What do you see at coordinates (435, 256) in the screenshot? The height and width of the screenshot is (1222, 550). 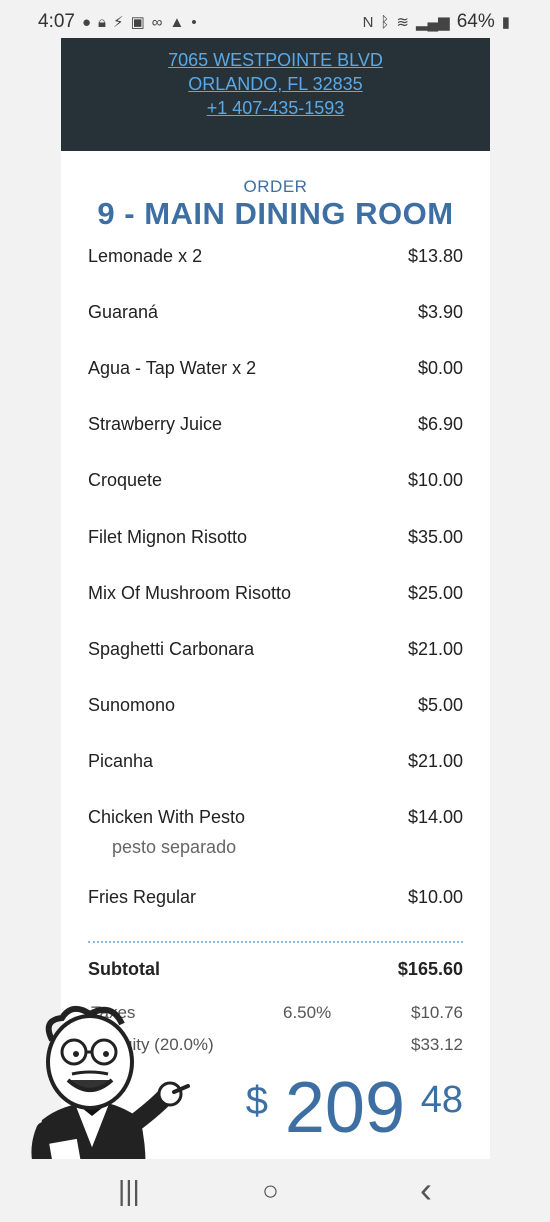 I see `item-price: $13.80` at bounding box center [435, 256].